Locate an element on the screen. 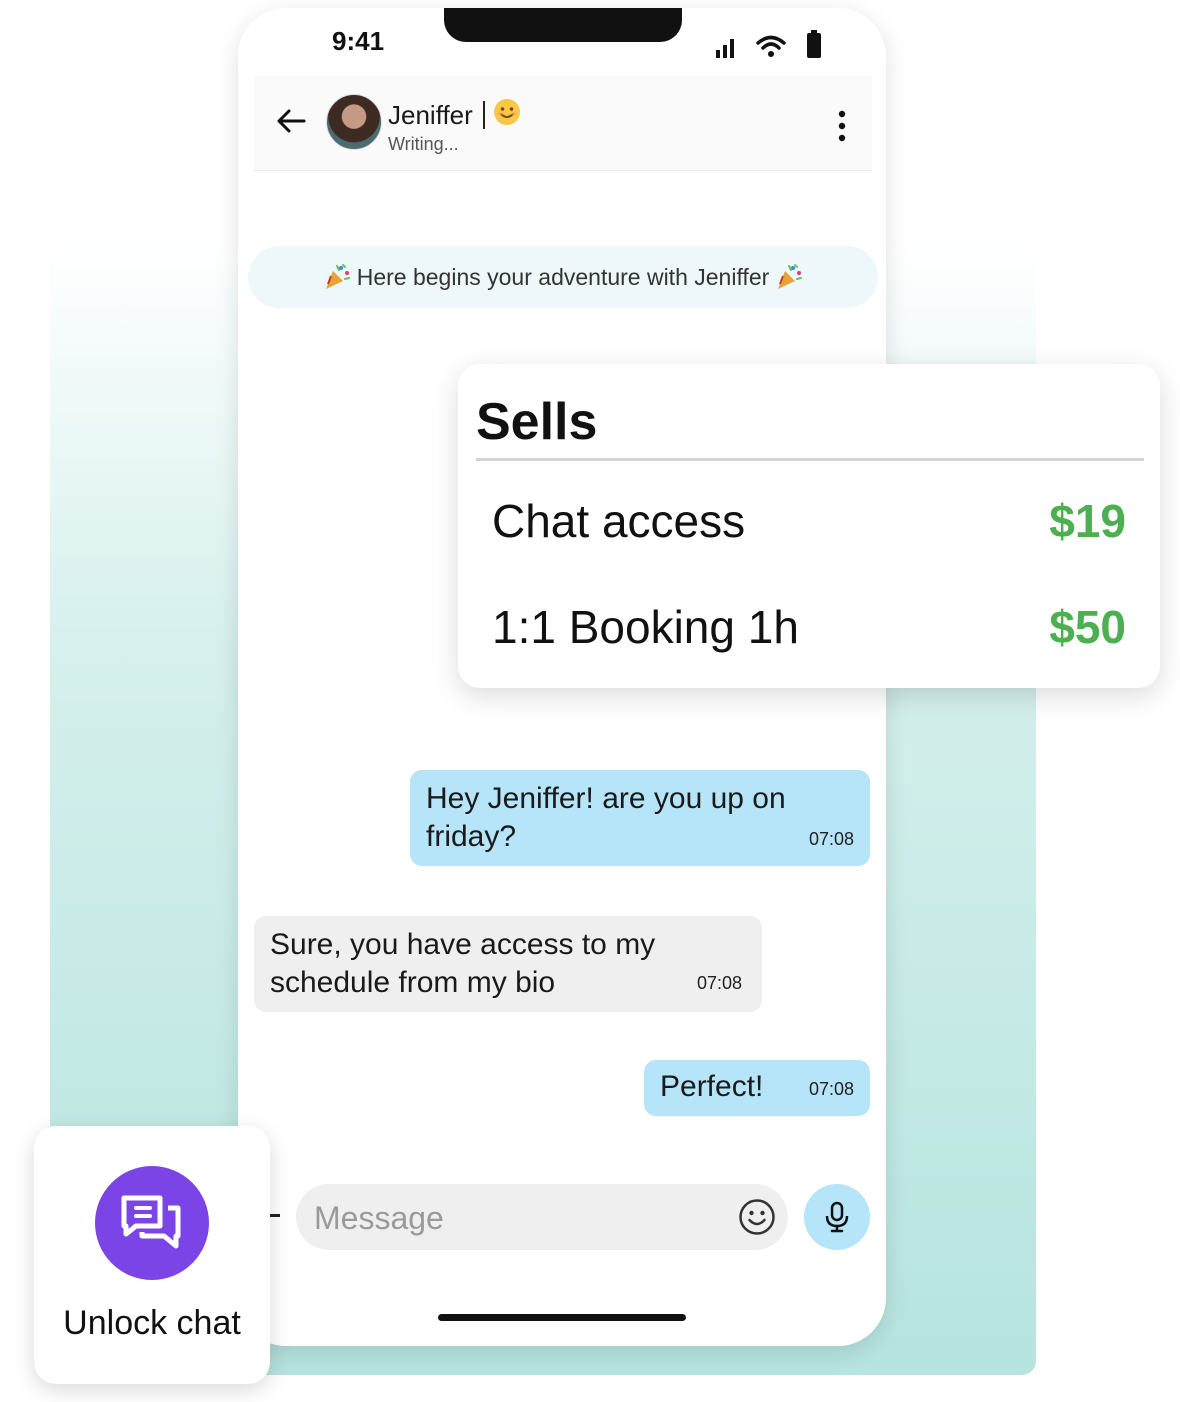 This screenshot has width=1180, height=1402. phone-notch is located at coordinates (563, 25).